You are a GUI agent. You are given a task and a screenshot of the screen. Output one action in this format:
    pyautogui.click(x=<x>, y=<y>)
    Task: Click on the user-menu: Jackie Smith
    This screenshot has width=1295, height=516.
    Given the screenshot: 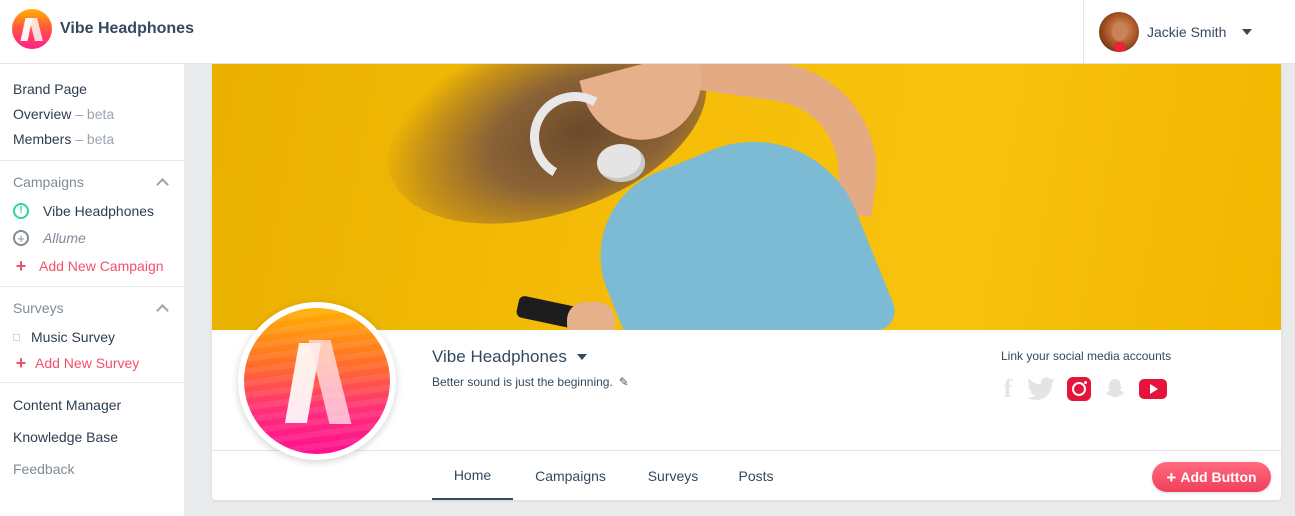 What is the action you would take?
    pyautogui.click(x=1189, y=32)
    